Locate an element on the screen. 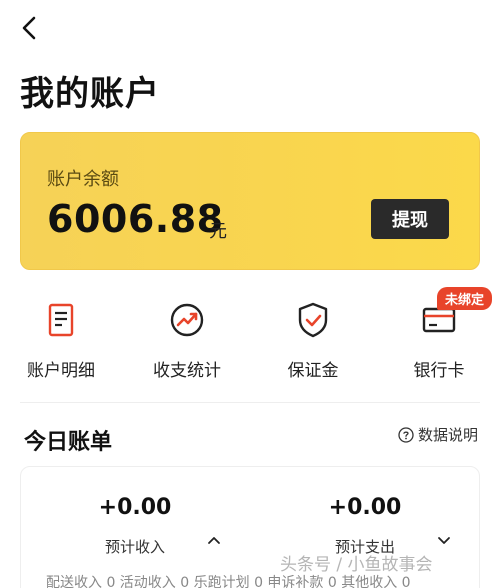 The height and width of the screenshot is (588, 500). account-details-button: 账户明细 is located at coordinates (61, 341).